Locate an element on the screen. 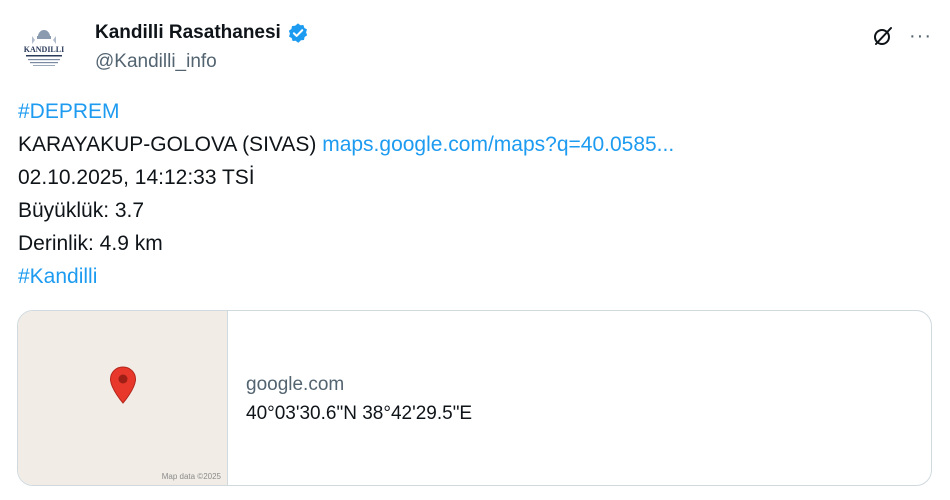  verified-badge-icon is located at coordinates (298, 33).